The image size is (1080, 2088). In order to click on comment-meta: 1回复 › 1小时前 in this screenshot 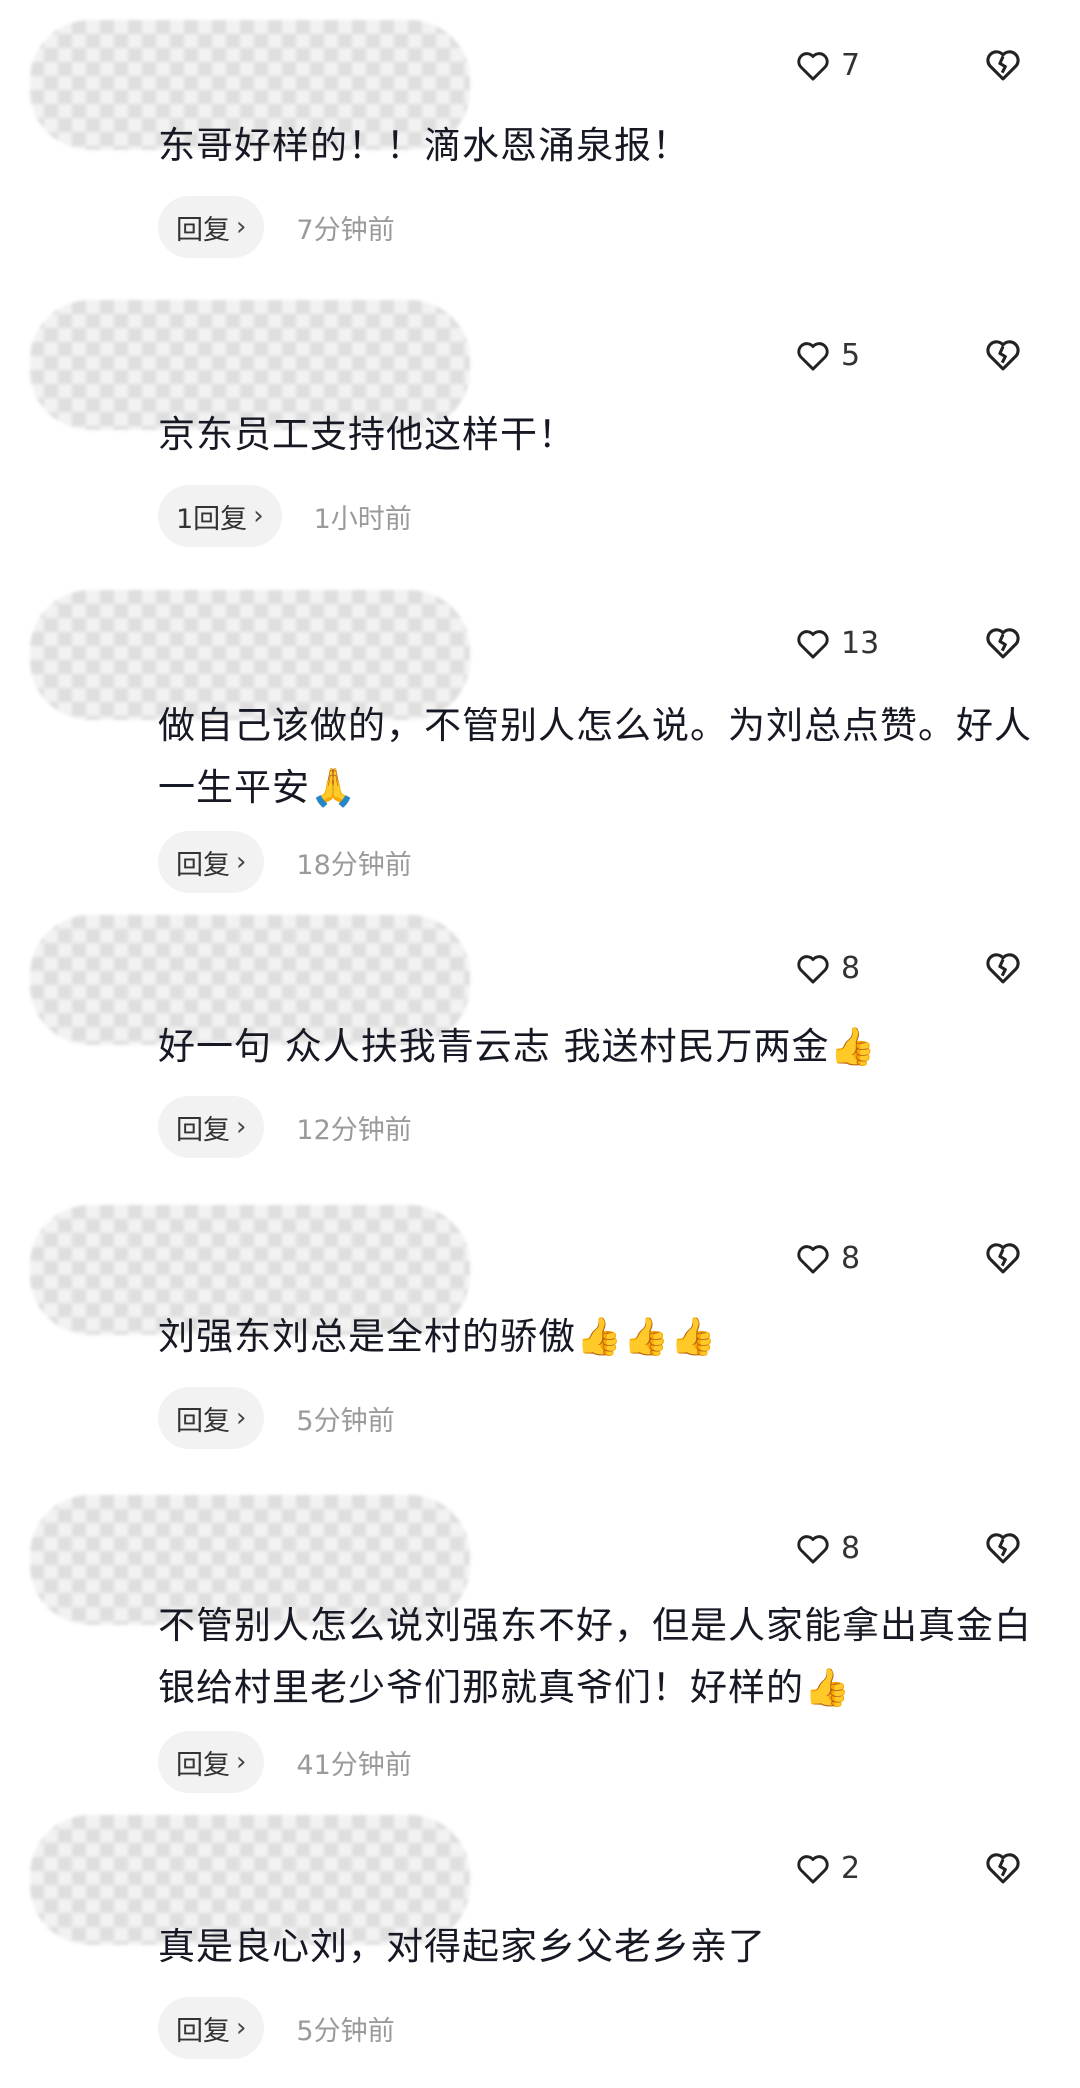, I will do `click(285, 516)`.